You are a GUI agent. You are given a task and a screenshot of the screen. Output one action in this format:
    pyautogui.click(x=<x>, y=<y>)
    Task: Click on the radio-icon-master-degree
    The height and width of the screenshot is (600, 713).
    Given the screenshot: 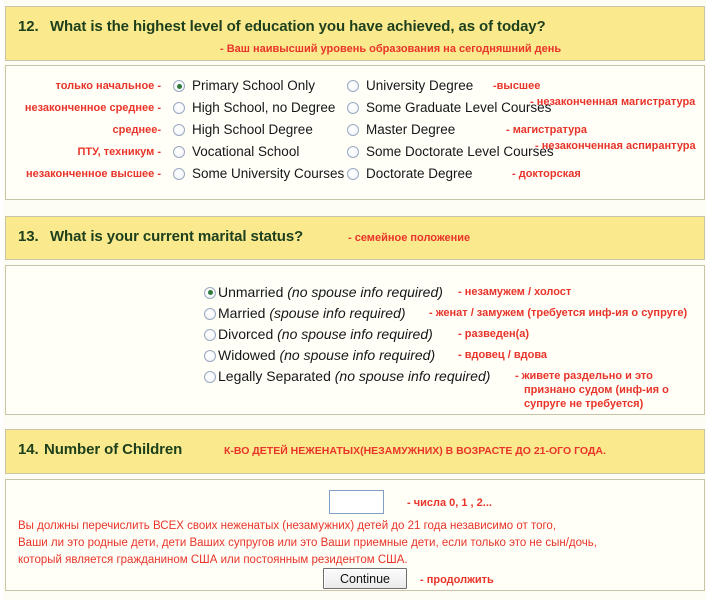 What is the action you would take?
    pyautogui.click(x=353, y=130)
    